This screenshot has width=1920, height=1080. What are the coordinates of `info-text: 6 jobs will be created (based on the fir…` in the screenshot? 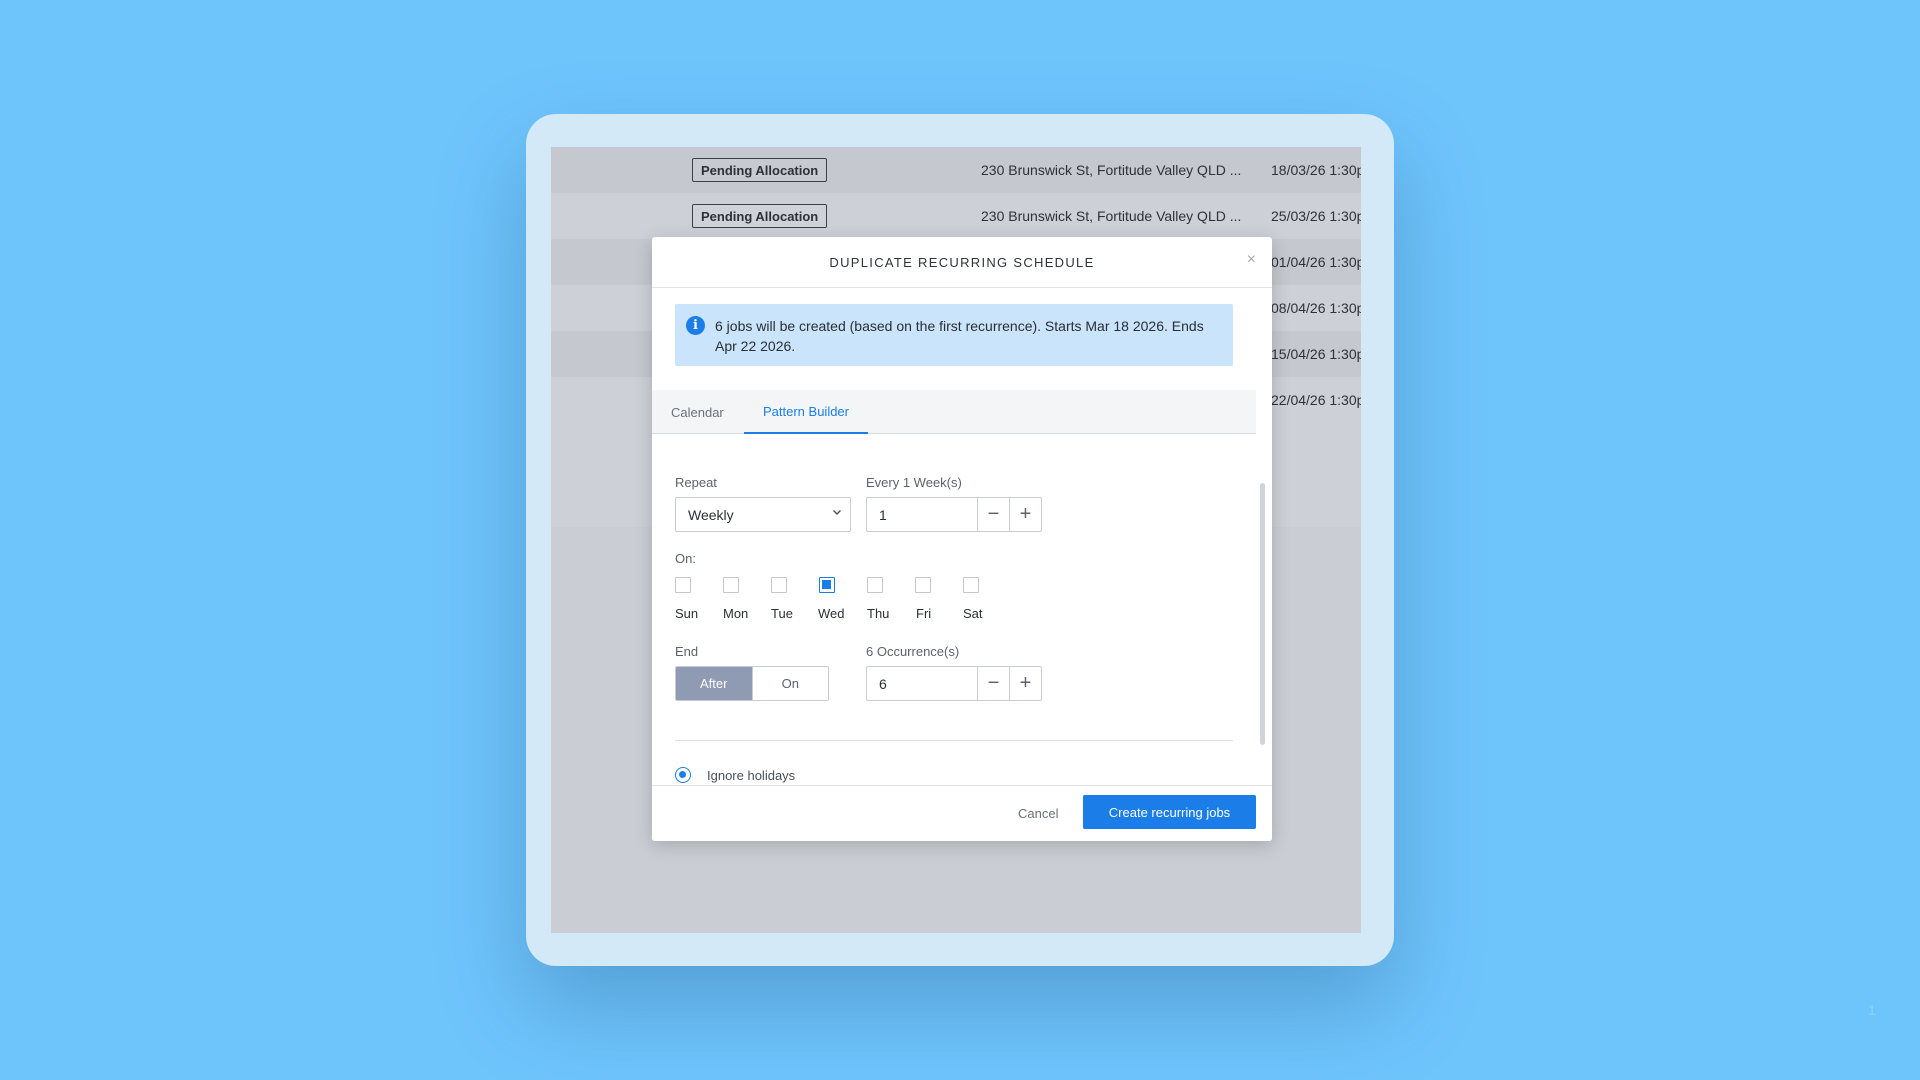 It's located at (959, 336).